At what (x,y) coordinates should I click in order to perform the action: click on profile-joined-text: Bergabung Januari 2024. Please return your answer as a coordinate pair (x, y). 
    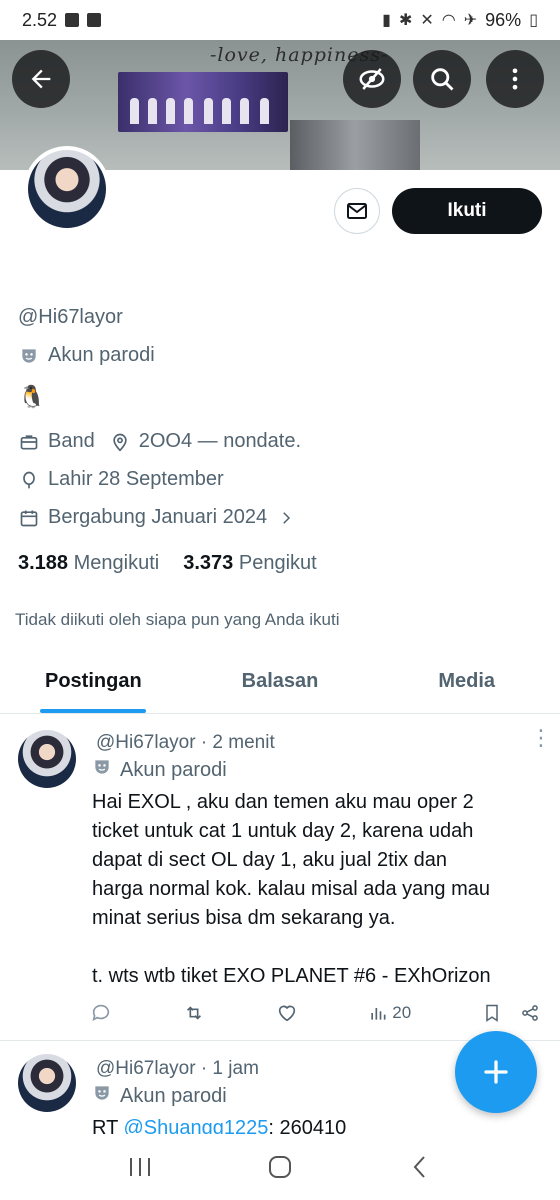
    Looking at the image, I should click on (158, 517).